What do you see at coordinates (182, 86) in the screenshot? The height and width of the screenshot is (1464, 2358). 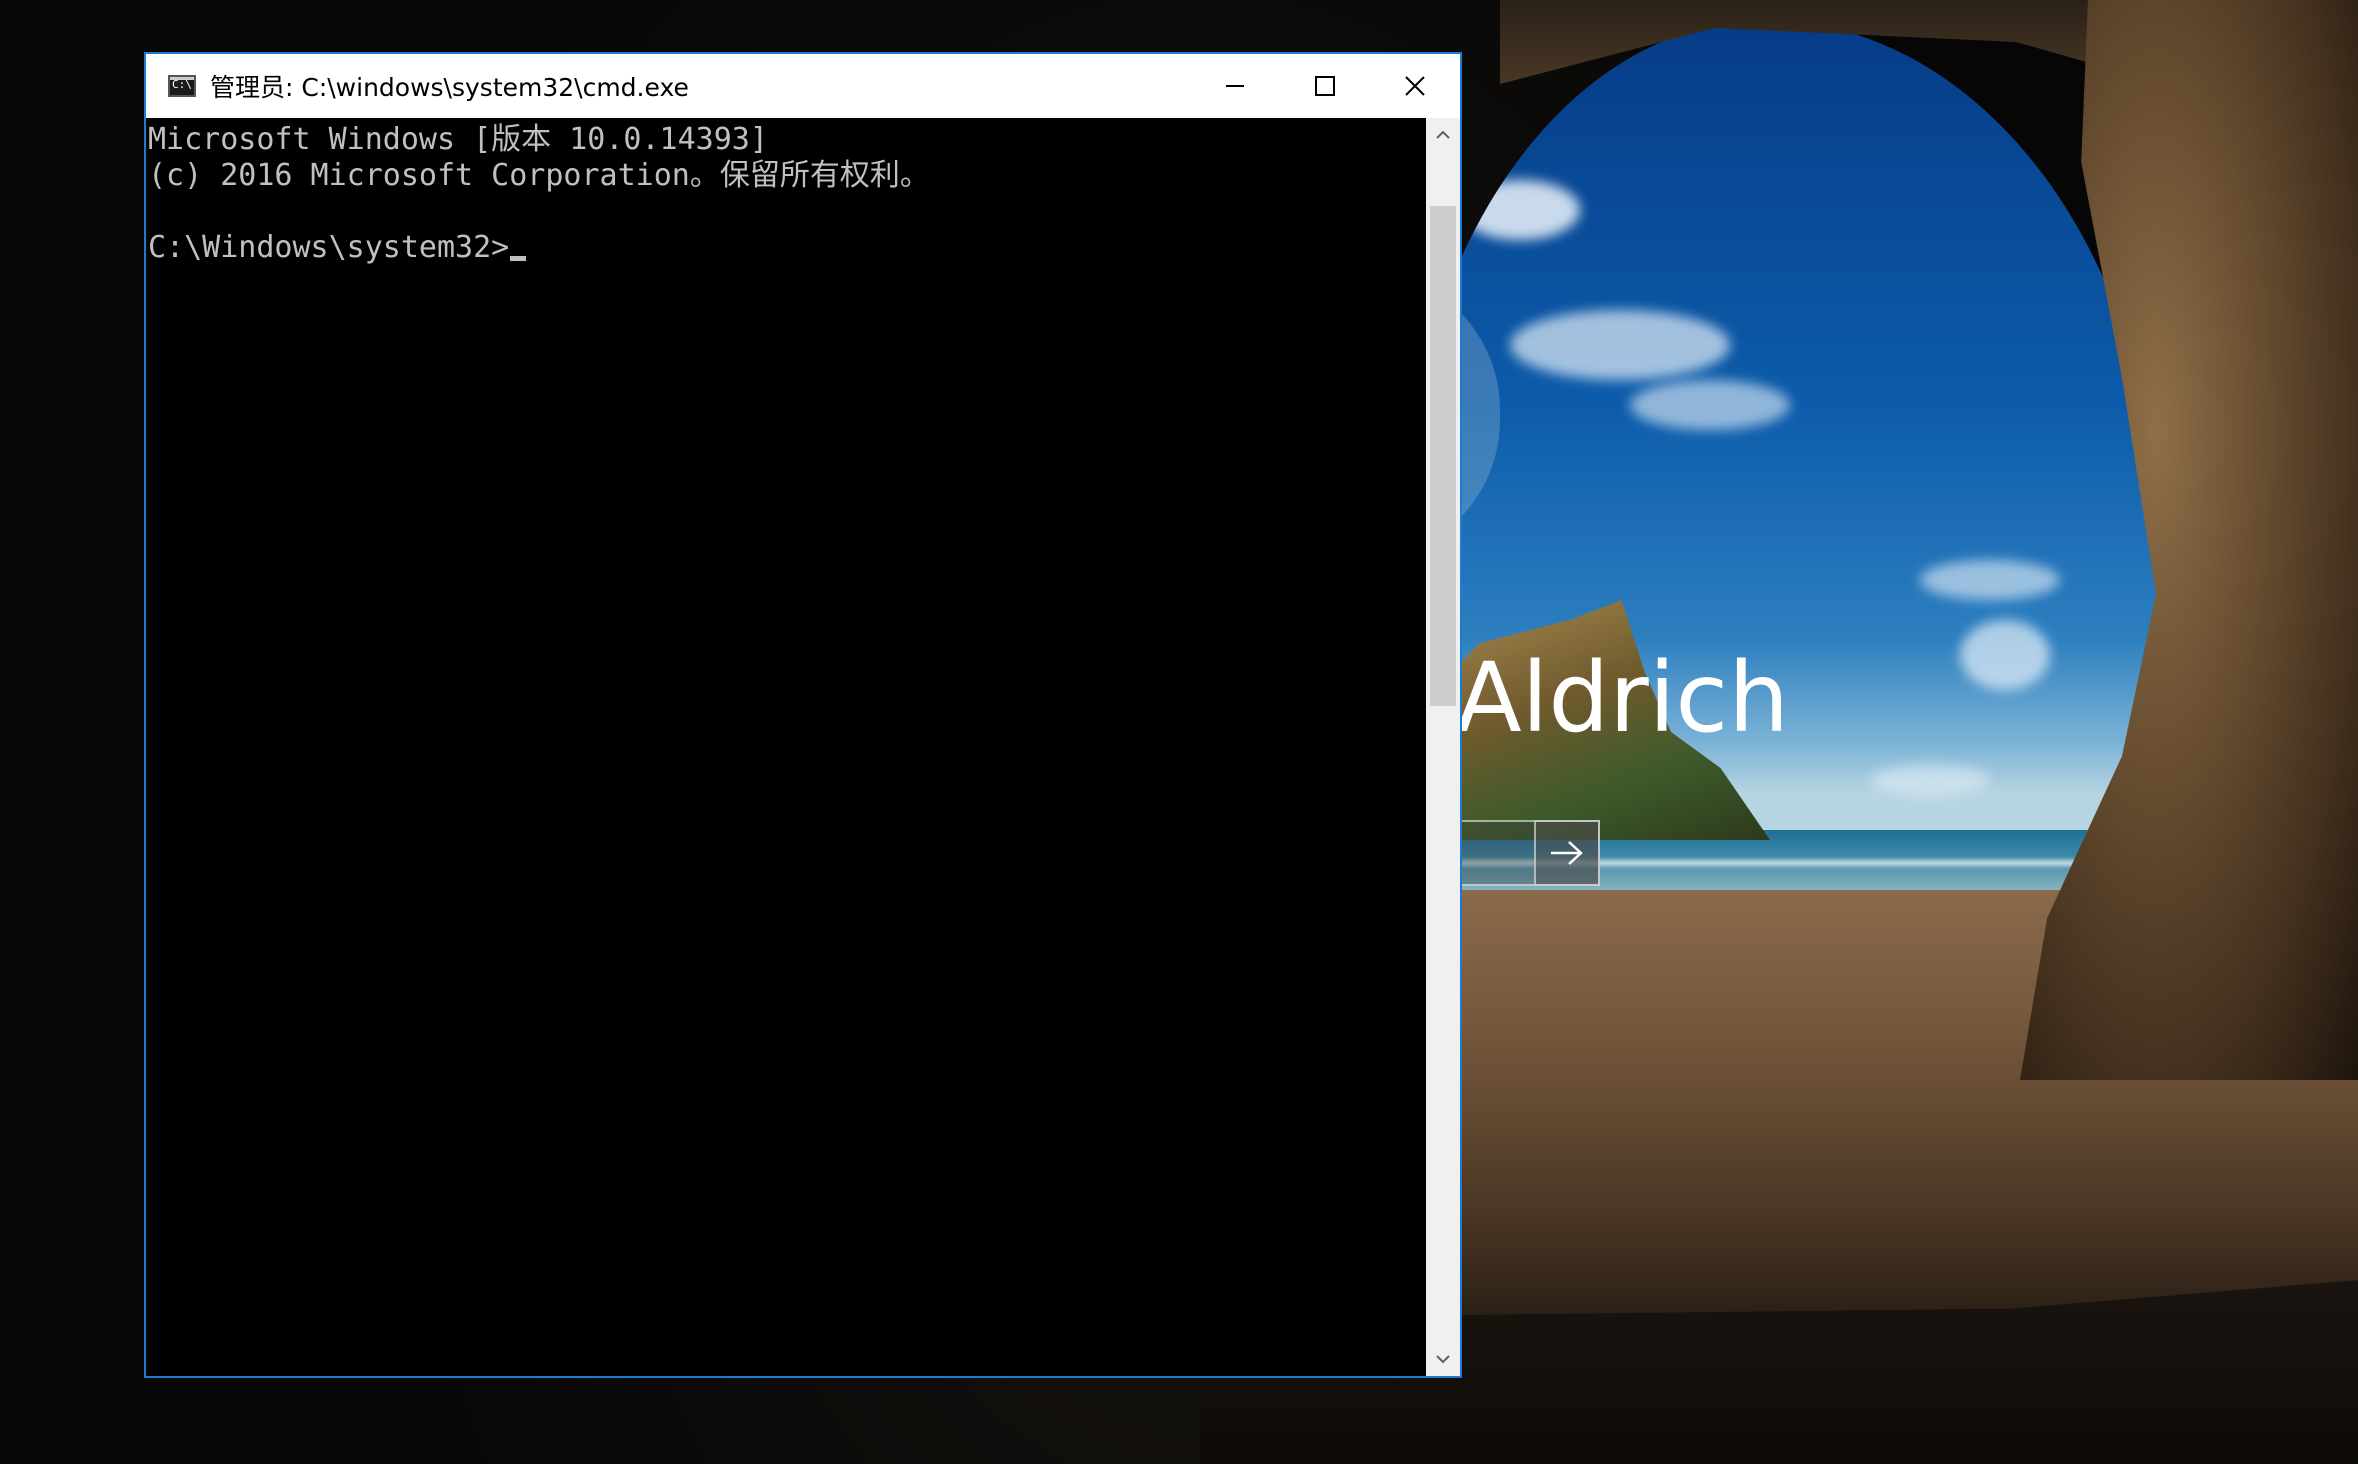 I see `cmd-app-icon` at bounding box center [182, 86].